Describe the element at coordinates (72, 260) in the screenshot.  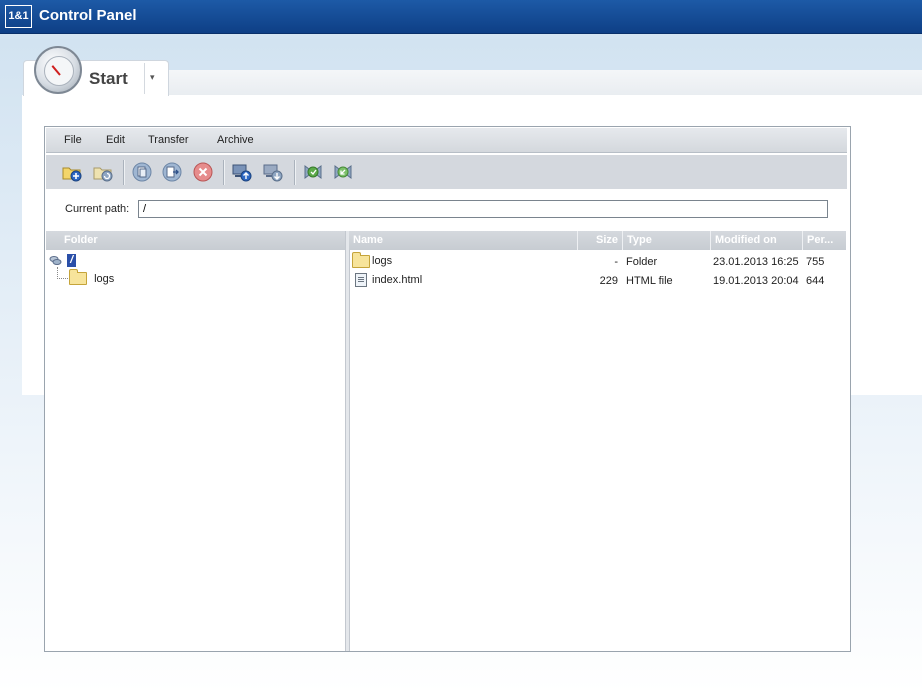
I see `tree-root-label: /` at that location.